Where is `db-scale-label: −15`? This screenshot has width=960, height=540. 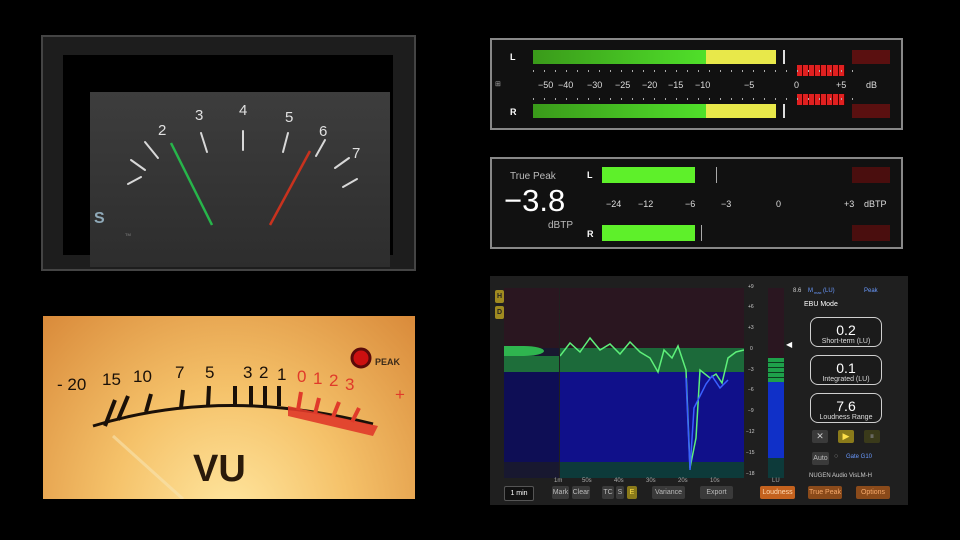
db-scale-label: −15 is located at coordinates (676, 85).